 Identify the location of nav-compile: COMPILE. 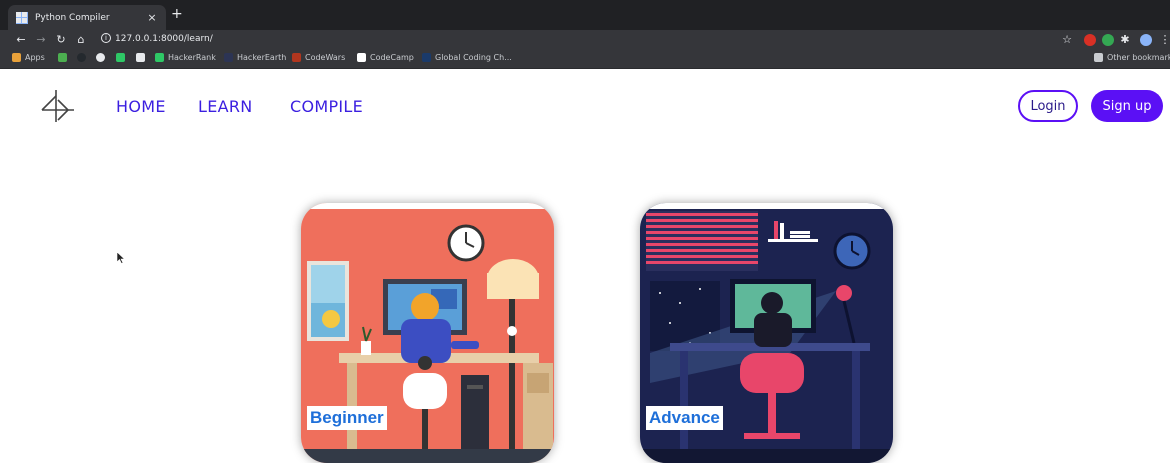
(326, 106).